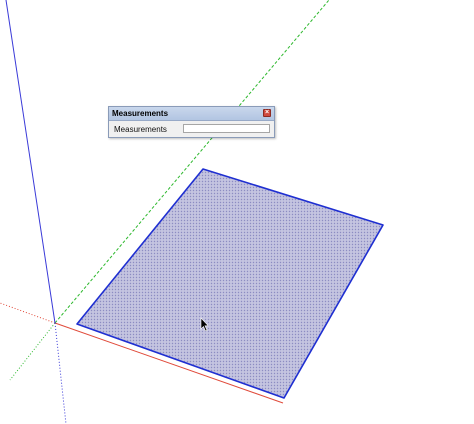 The height and width of the screenshot is (424, 474). I want to click on measurements-window: Measurements × Measurements, so click(191, 122).